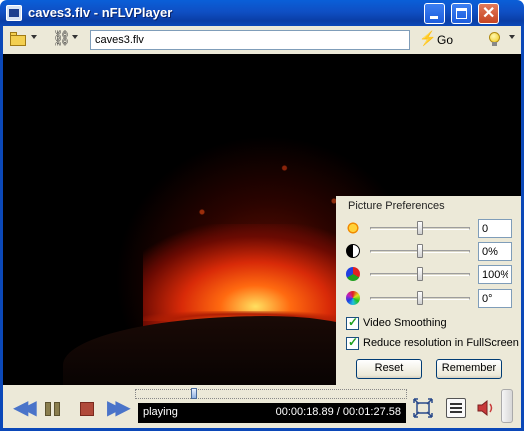 The height and width of the screenshot is (431, 524). I want to click on video-smoothing-label: Video Smoothing, so click(405, 323).